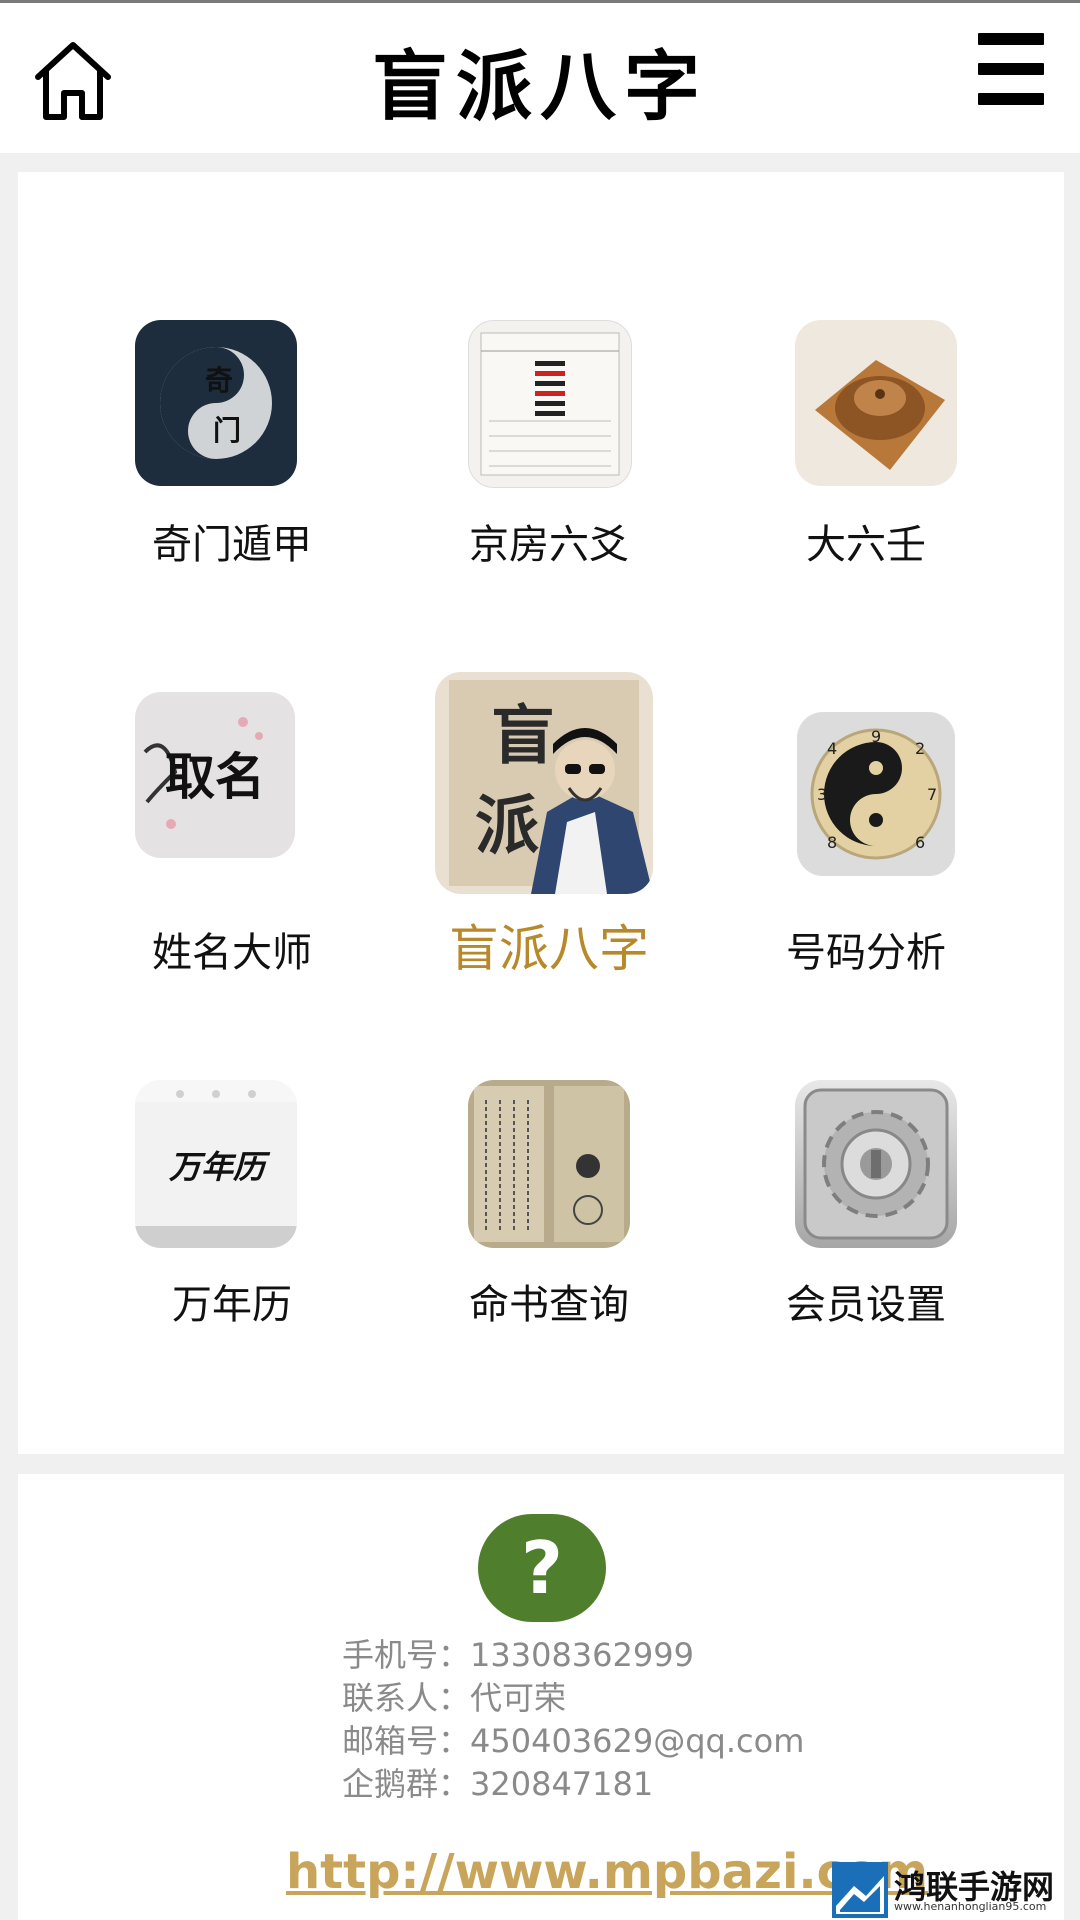 The width and height of the screenshot is (1080, 1920). Describe the element at coordinates (876, 403) in the screenshot. I see `compass-board-icon` at that location.